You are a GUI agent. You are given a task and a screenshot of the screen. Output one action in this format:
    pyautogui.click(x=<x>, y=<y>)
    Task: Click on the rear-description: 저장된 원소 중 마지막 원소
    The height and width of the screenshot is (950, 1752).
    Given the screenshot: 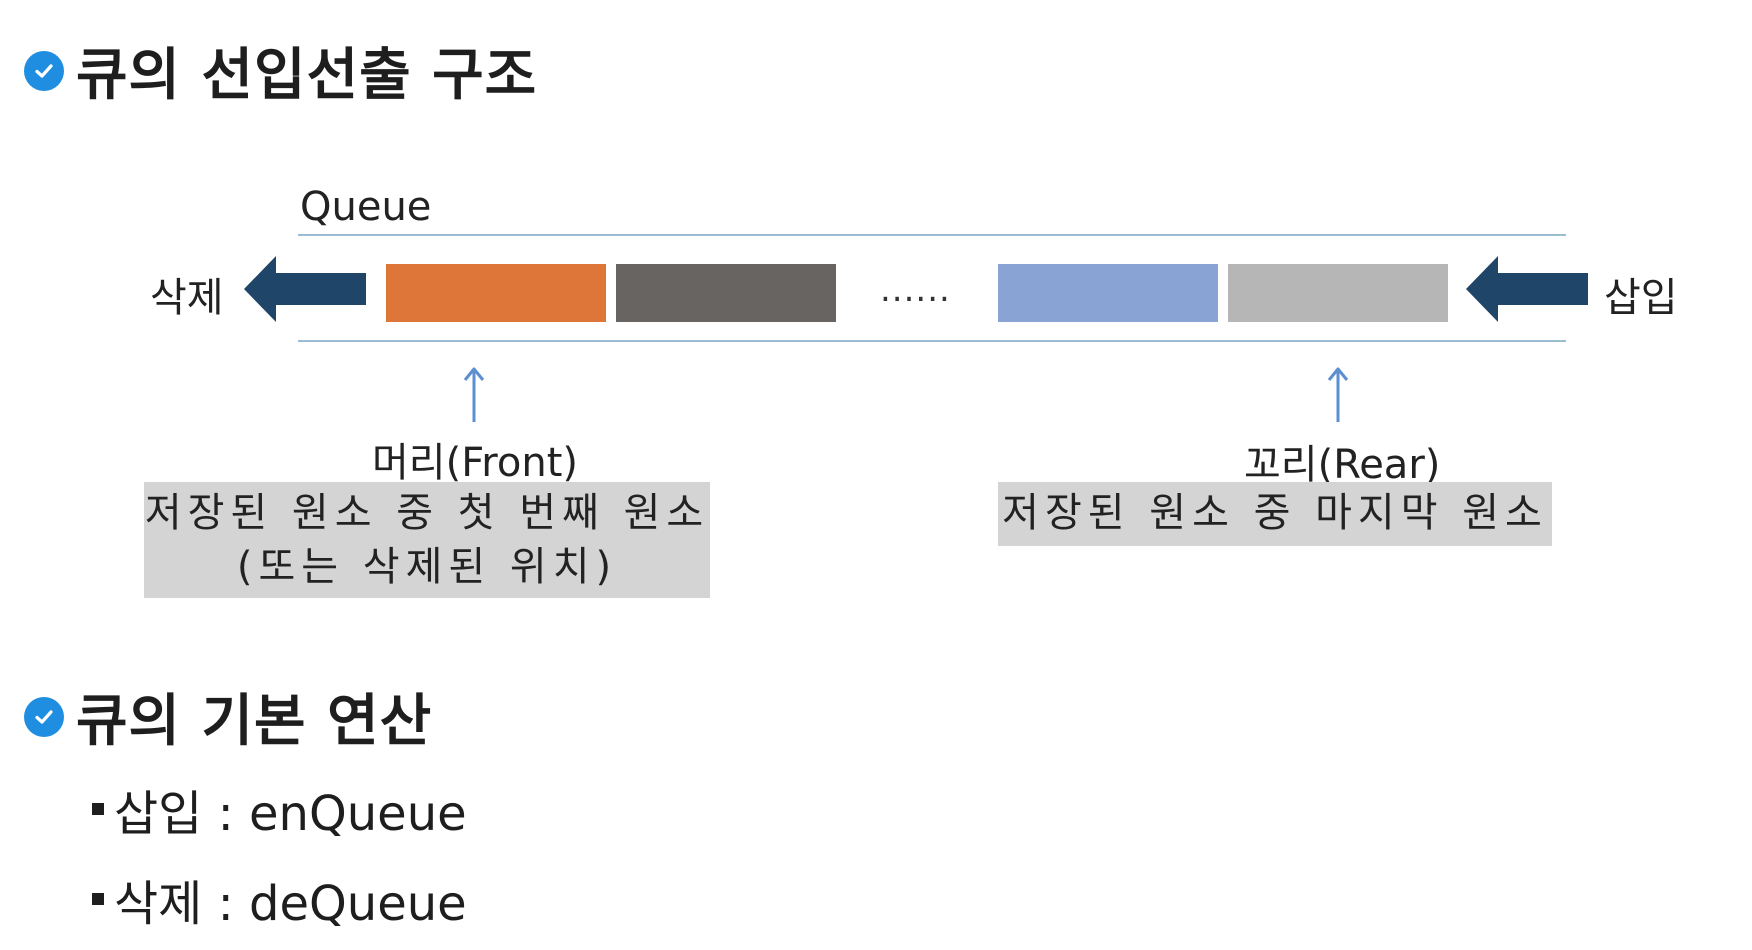 What is the action you would take?
    pyautogui.click(x=1275, y=514)
    